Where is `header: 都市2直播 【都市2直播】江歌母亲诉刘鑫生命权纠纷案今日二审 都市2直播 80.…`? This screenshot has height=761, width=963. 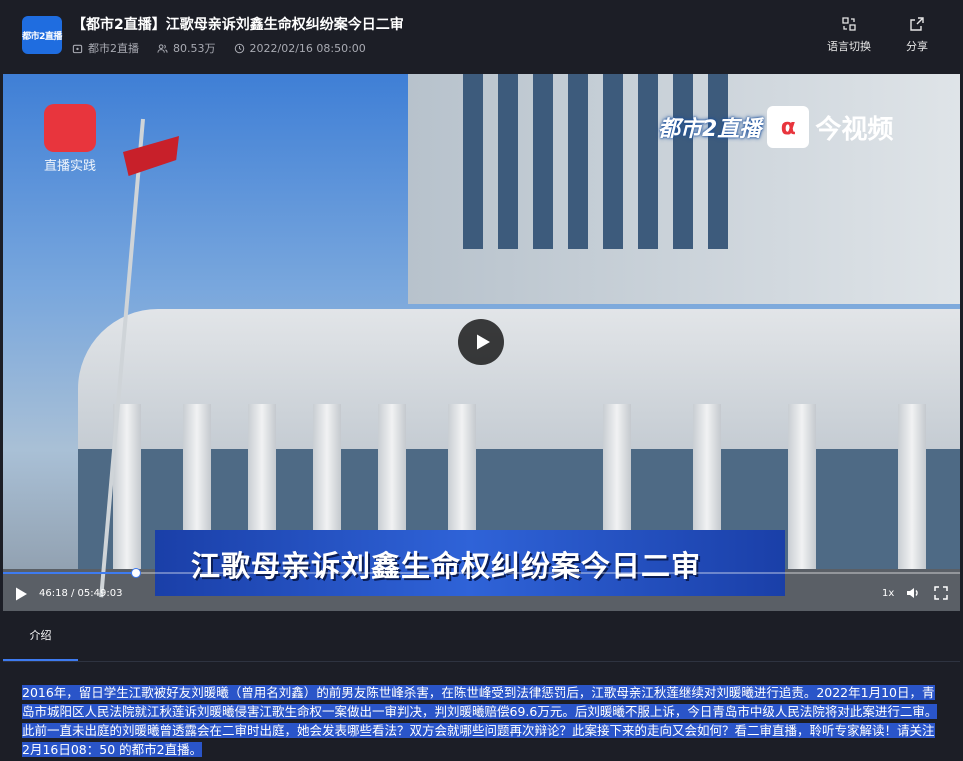 header: 都市2直播 【都市2直播】江歌母亲诉刘鑫生命权纠纷案今日二审 都市2直播 80.… is located at coordinates (481, 37).